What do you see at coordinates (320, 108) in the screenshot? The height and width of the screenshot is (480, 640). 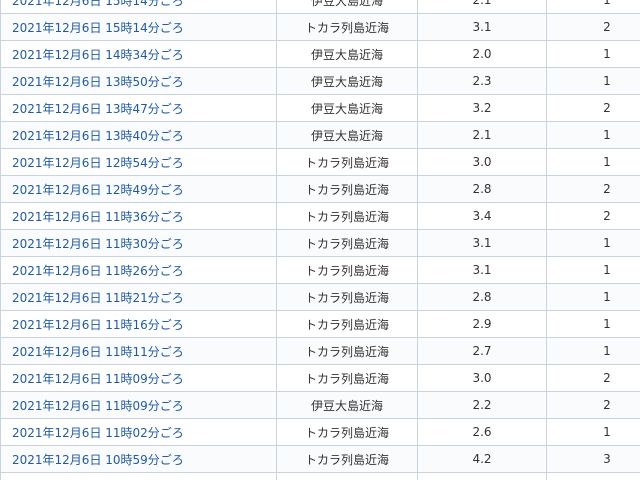 I see `table-row: 2021年12月6日 13時47分ごろ 伊豆大島近海 3.2 2` at bounding box center [320, 108].